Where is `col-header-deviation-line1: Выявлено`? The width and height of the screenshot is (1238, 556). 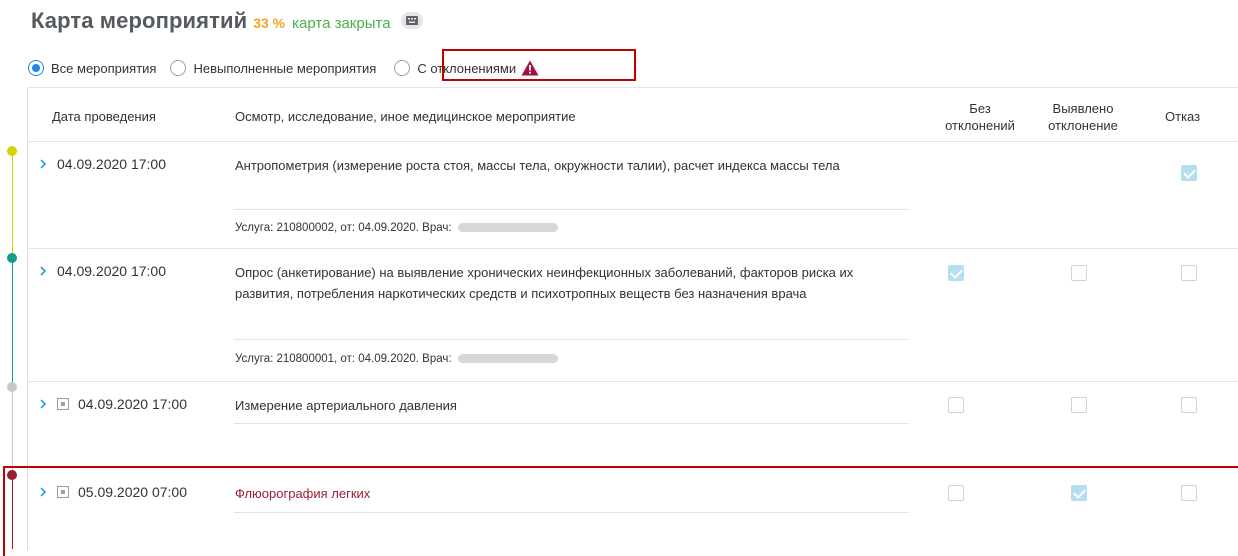
col-header-deviation-line1: Выявлено is located at coordinates (1083, 108).